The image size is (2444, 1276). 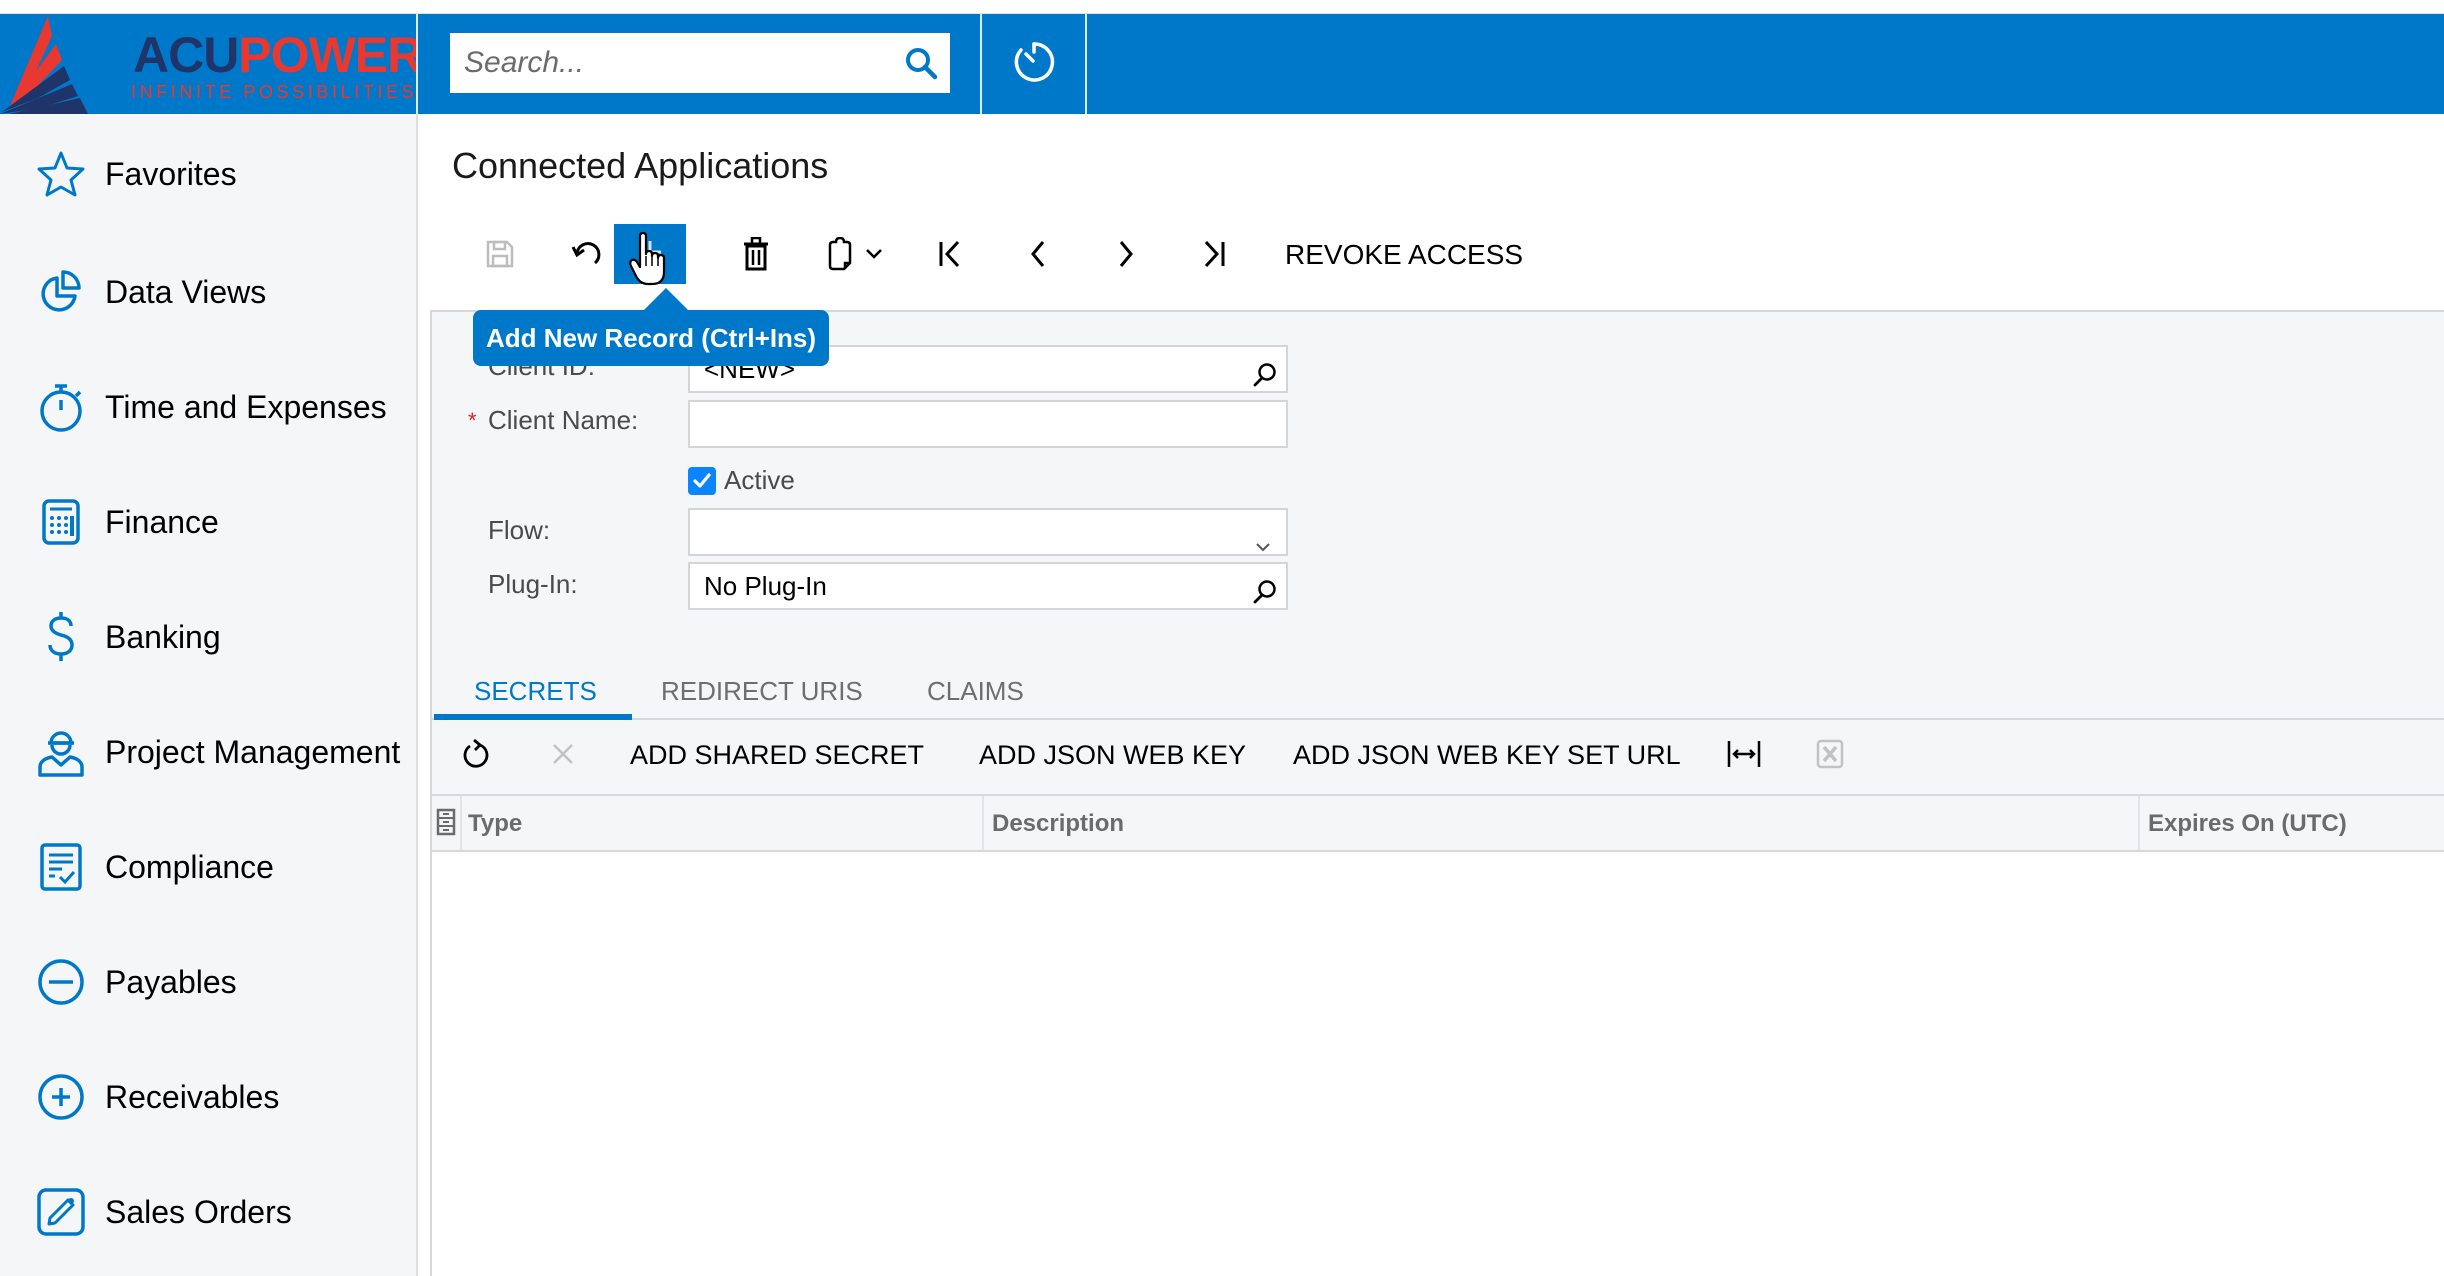 What do you see at coordinates (495, 824) in the screenshot?
I see `column-header-type: Type` at bounding box center [495, 824].